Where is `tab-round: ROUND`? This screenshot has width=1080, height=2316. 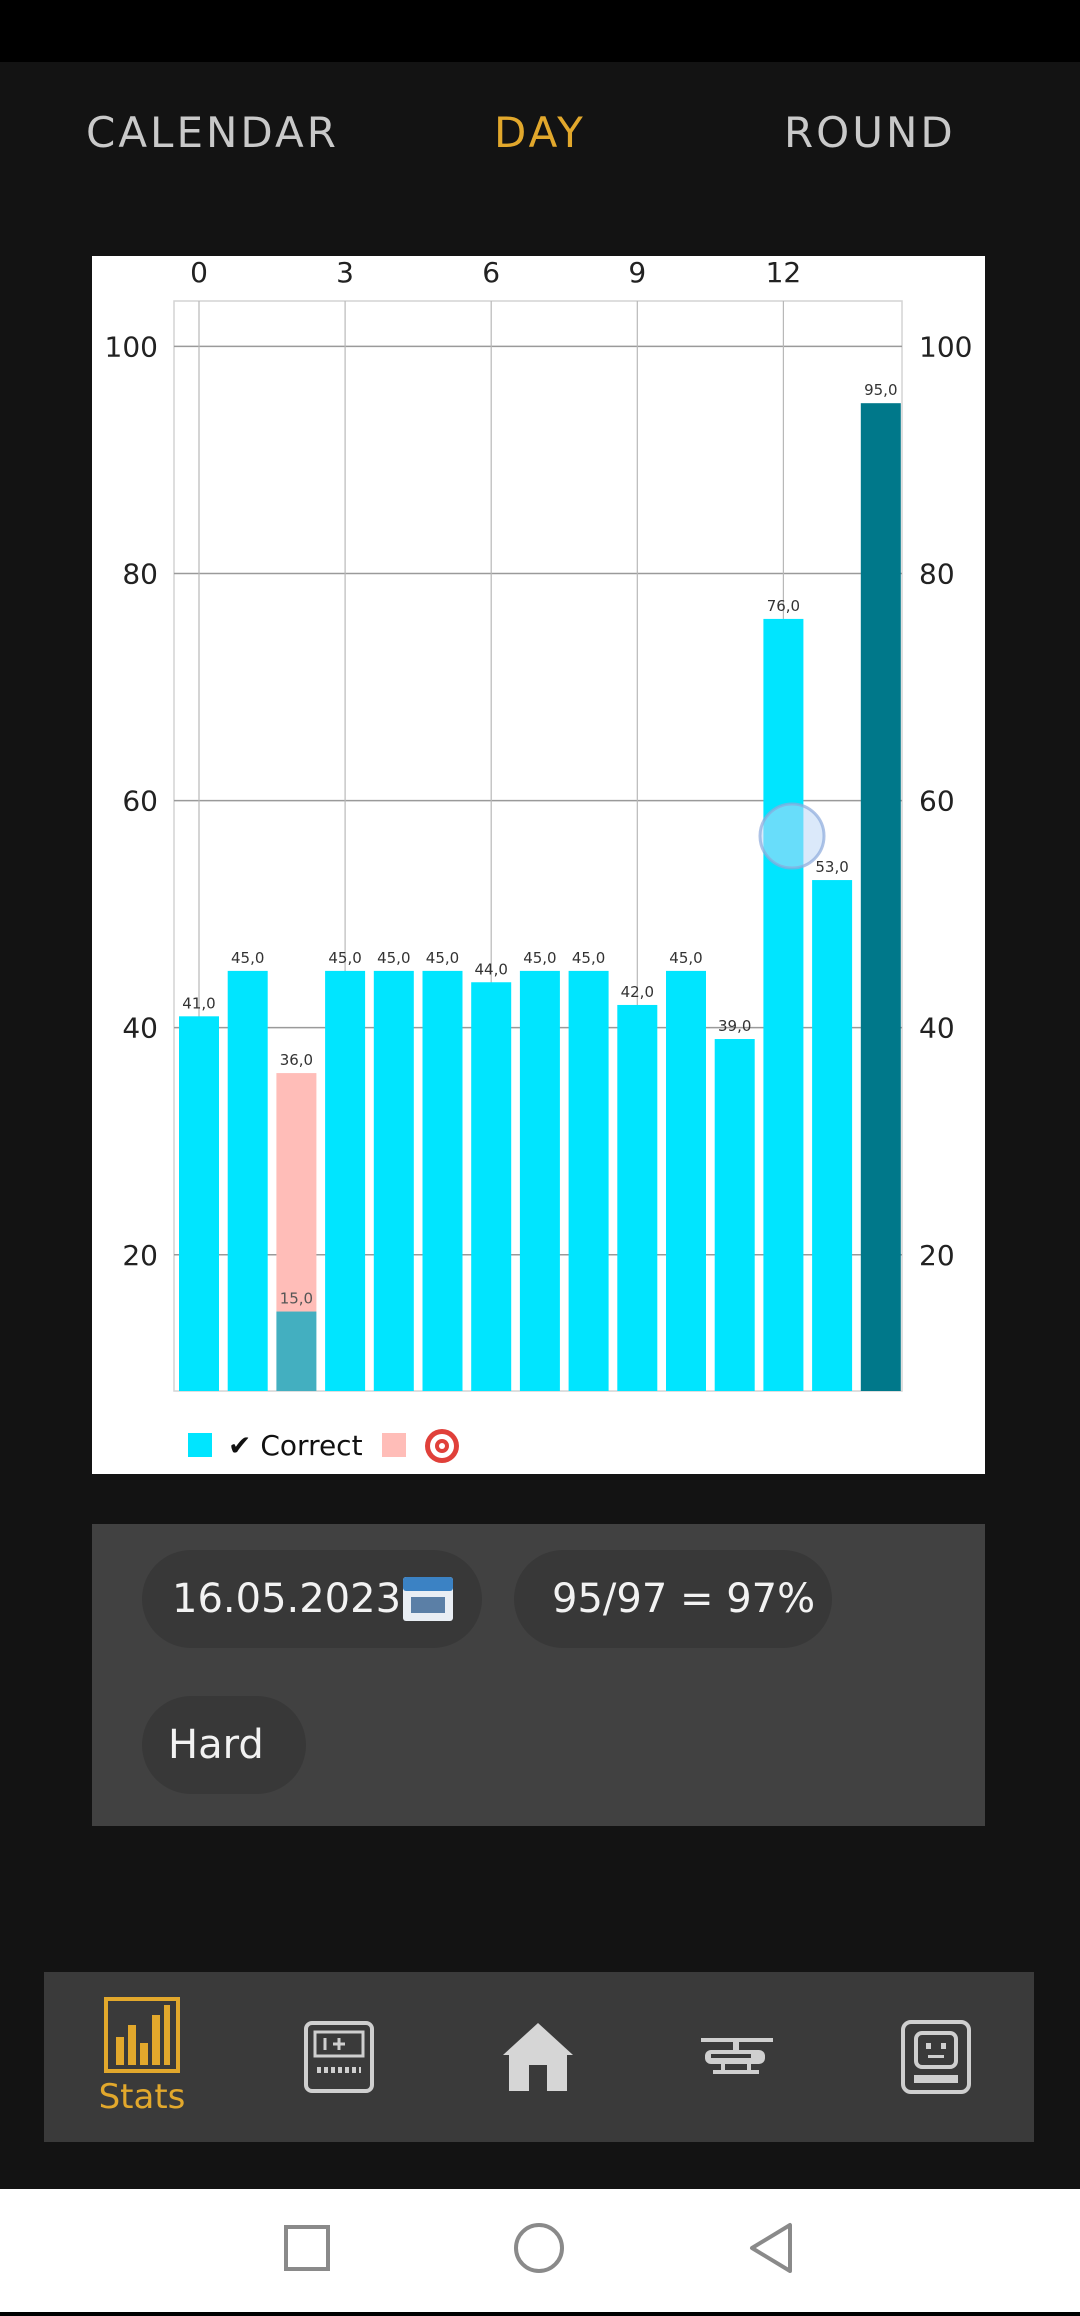 tab-round: ROUND is located at coordinates (870, 132).